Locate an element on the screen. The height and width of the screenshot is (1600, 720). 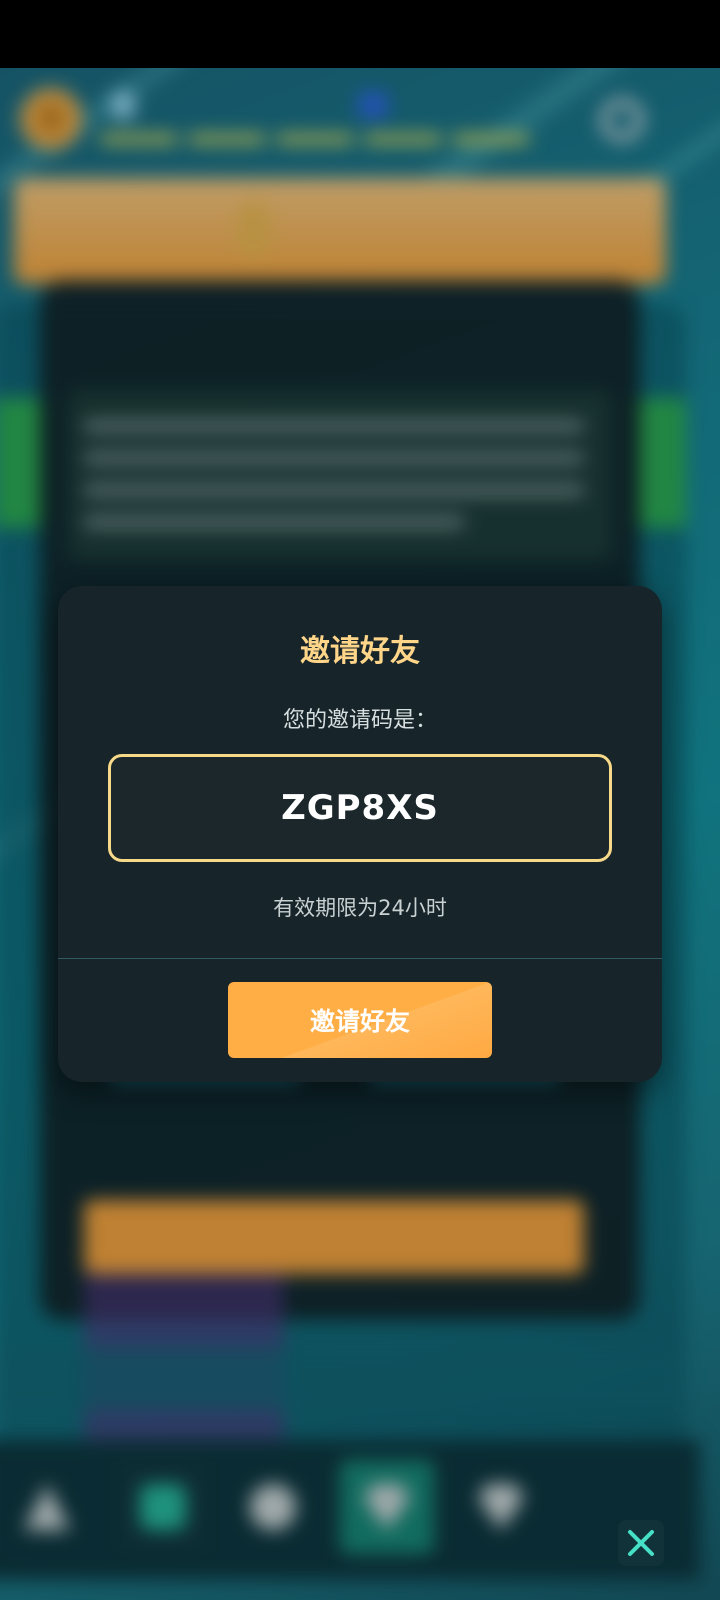
close-icon is located at coordinates (641, 1543).